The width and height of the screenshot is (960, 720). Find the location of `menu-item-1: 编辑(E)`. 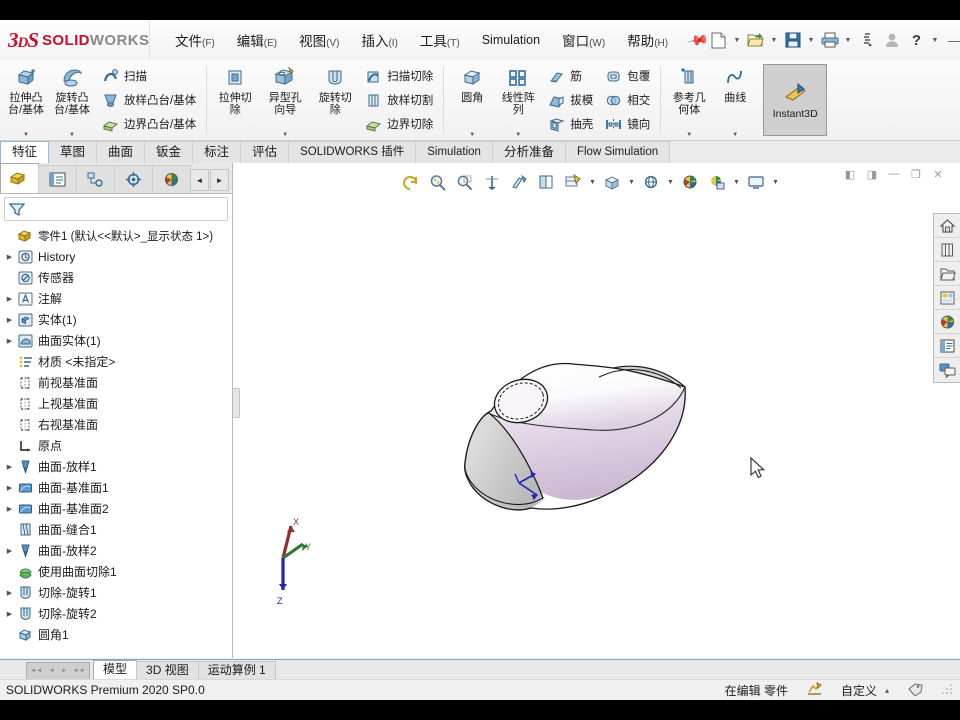

menu-item-1: 编辑(E) is located at coordinates (257, 40).